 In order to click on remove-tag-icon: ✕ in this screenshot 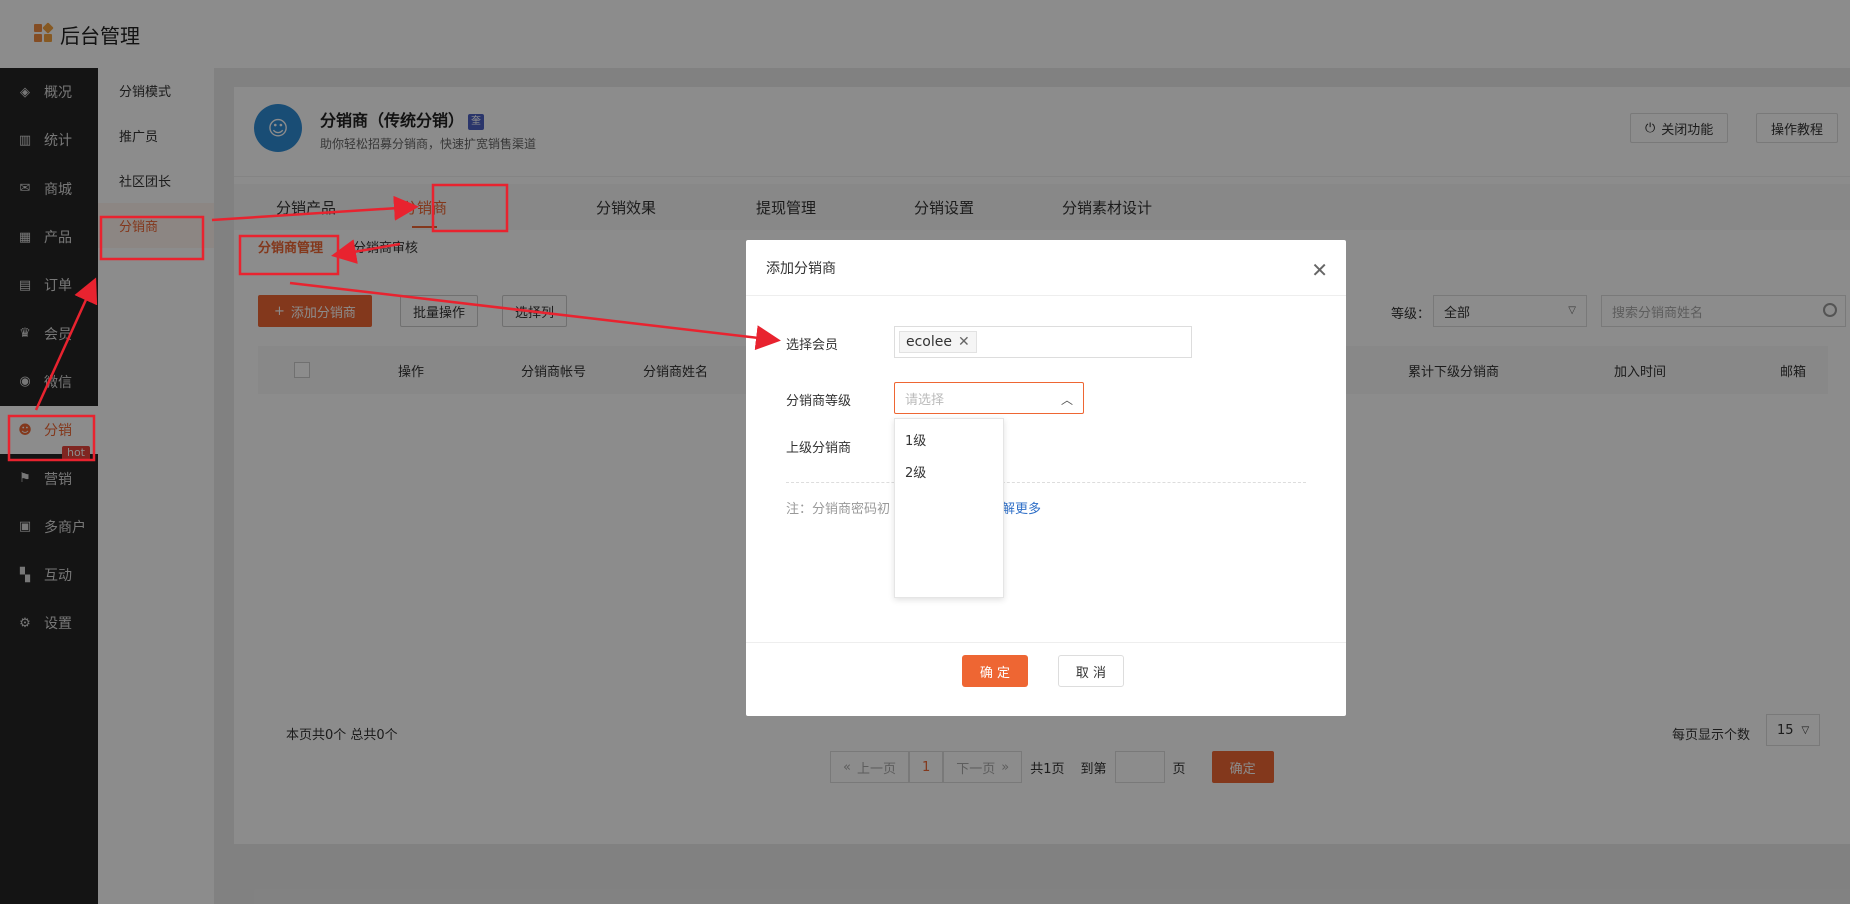, I will do `click(964, 342)`.